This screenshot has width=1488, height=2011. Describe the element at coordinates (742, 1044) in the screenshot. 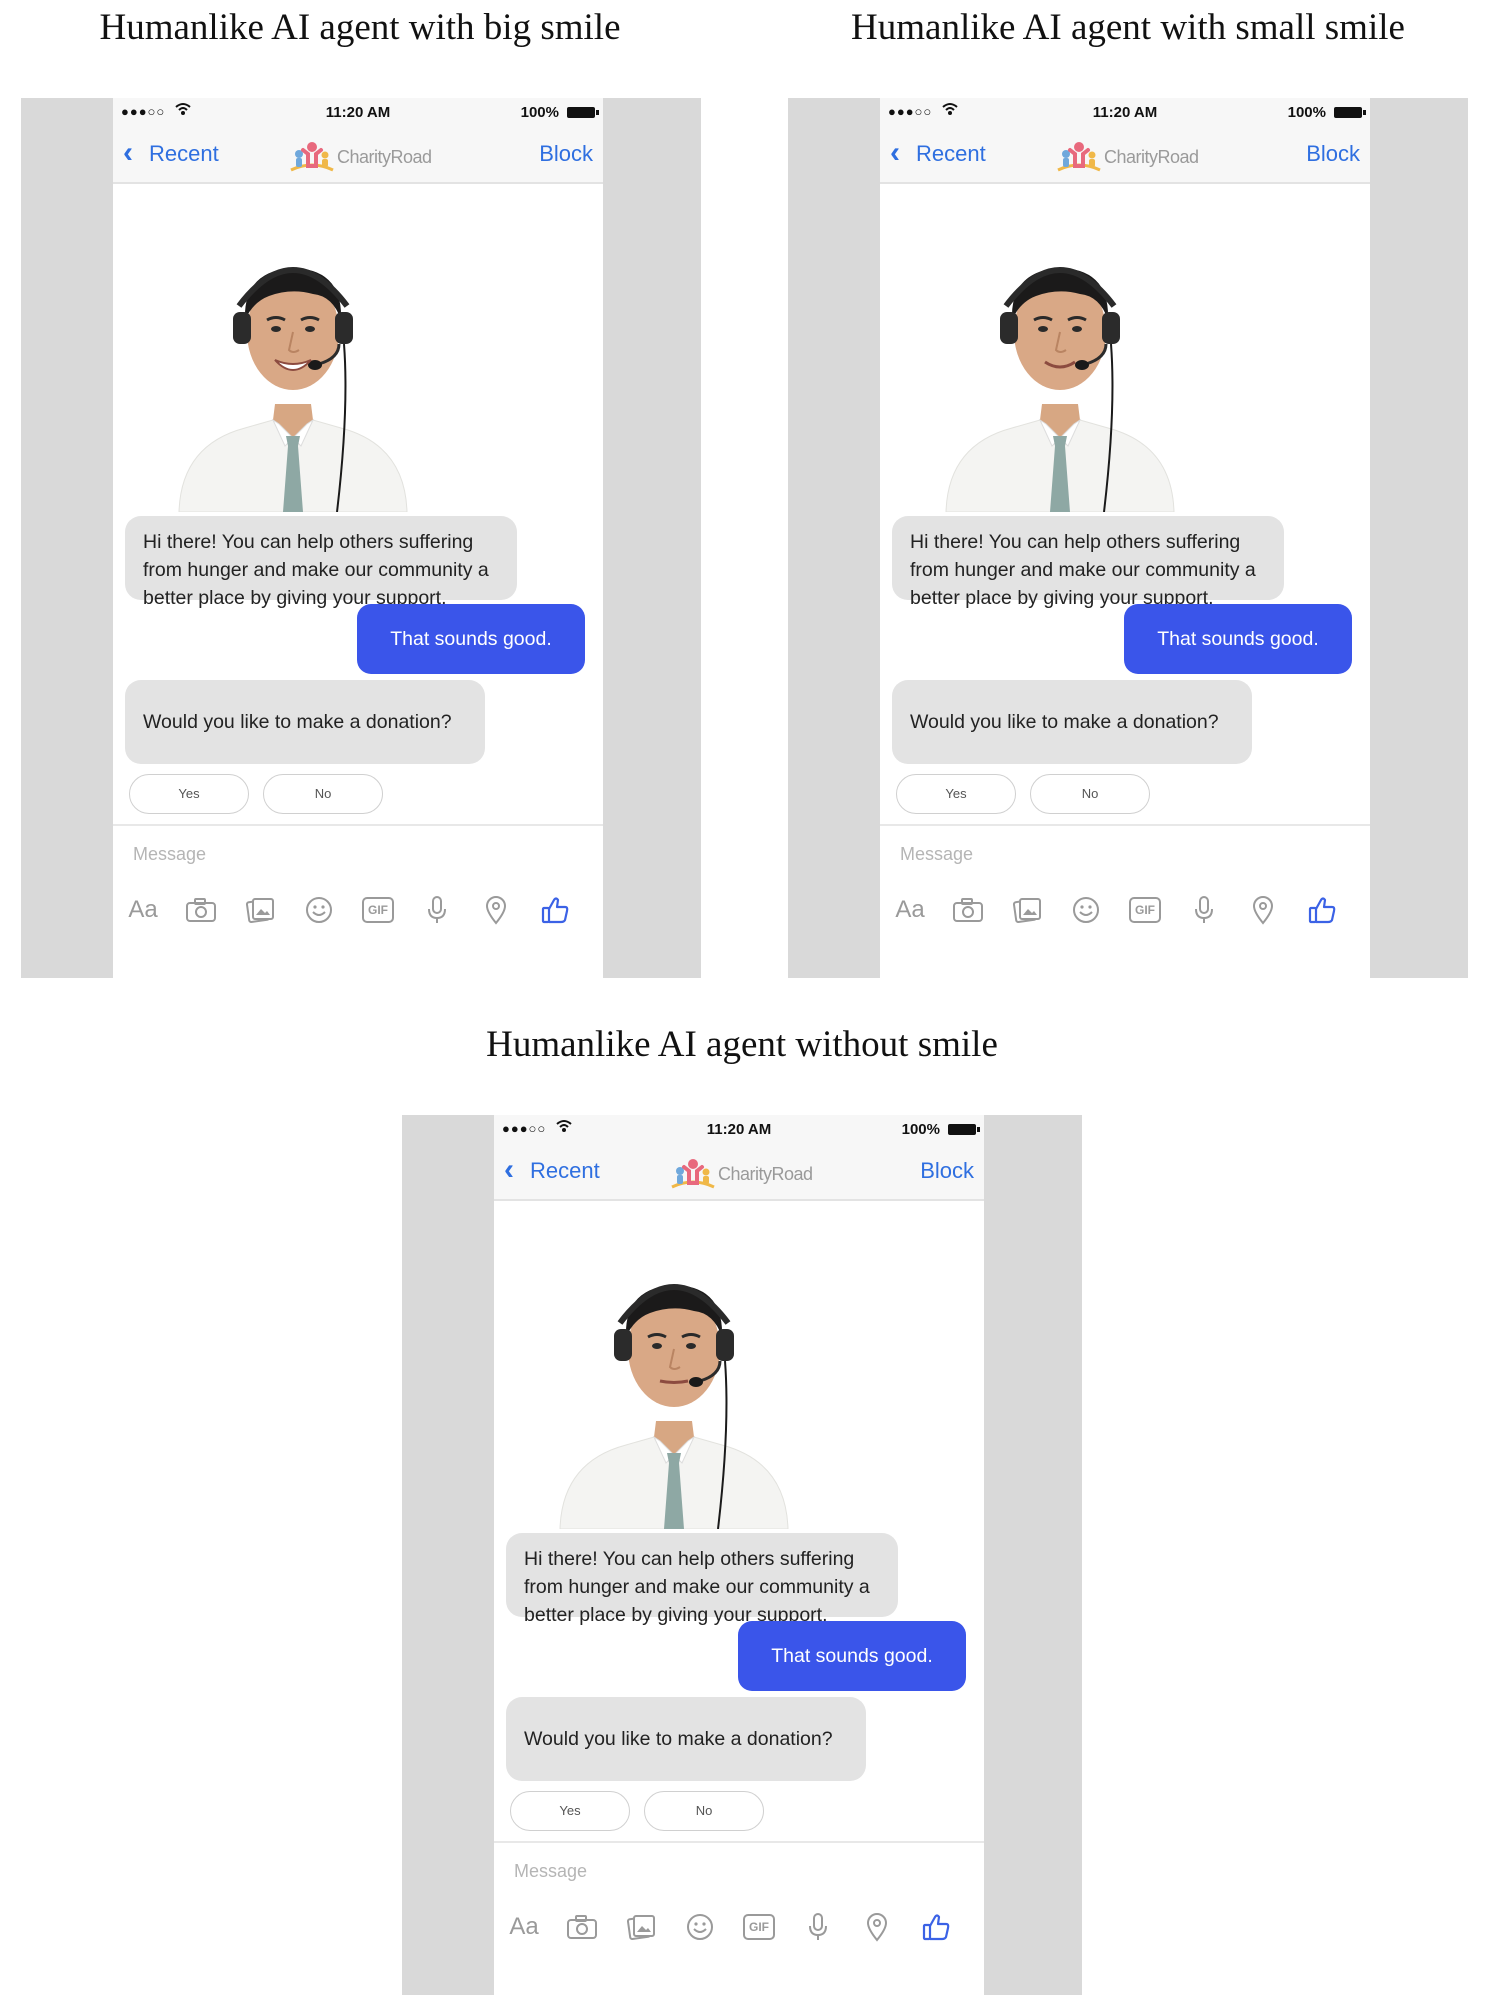

I see `caption-no-smile: Humanlike AI agent without smile` at that location.